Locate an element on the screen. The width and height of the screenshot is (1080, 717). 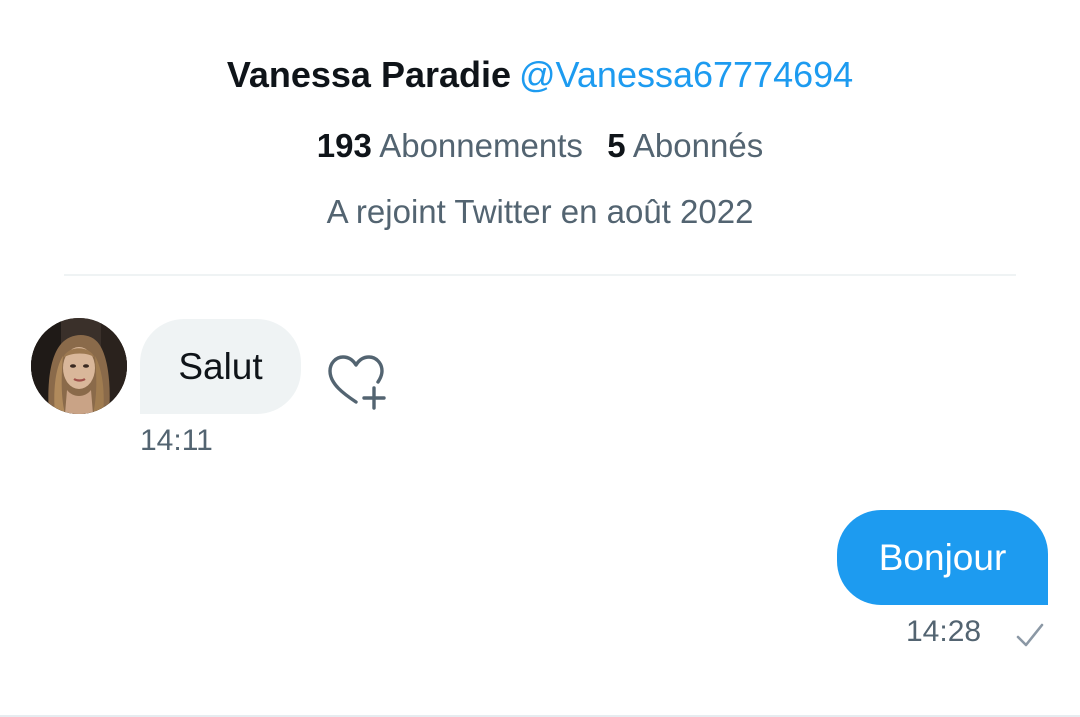
avatar-image is located at coordinates (79, 366).